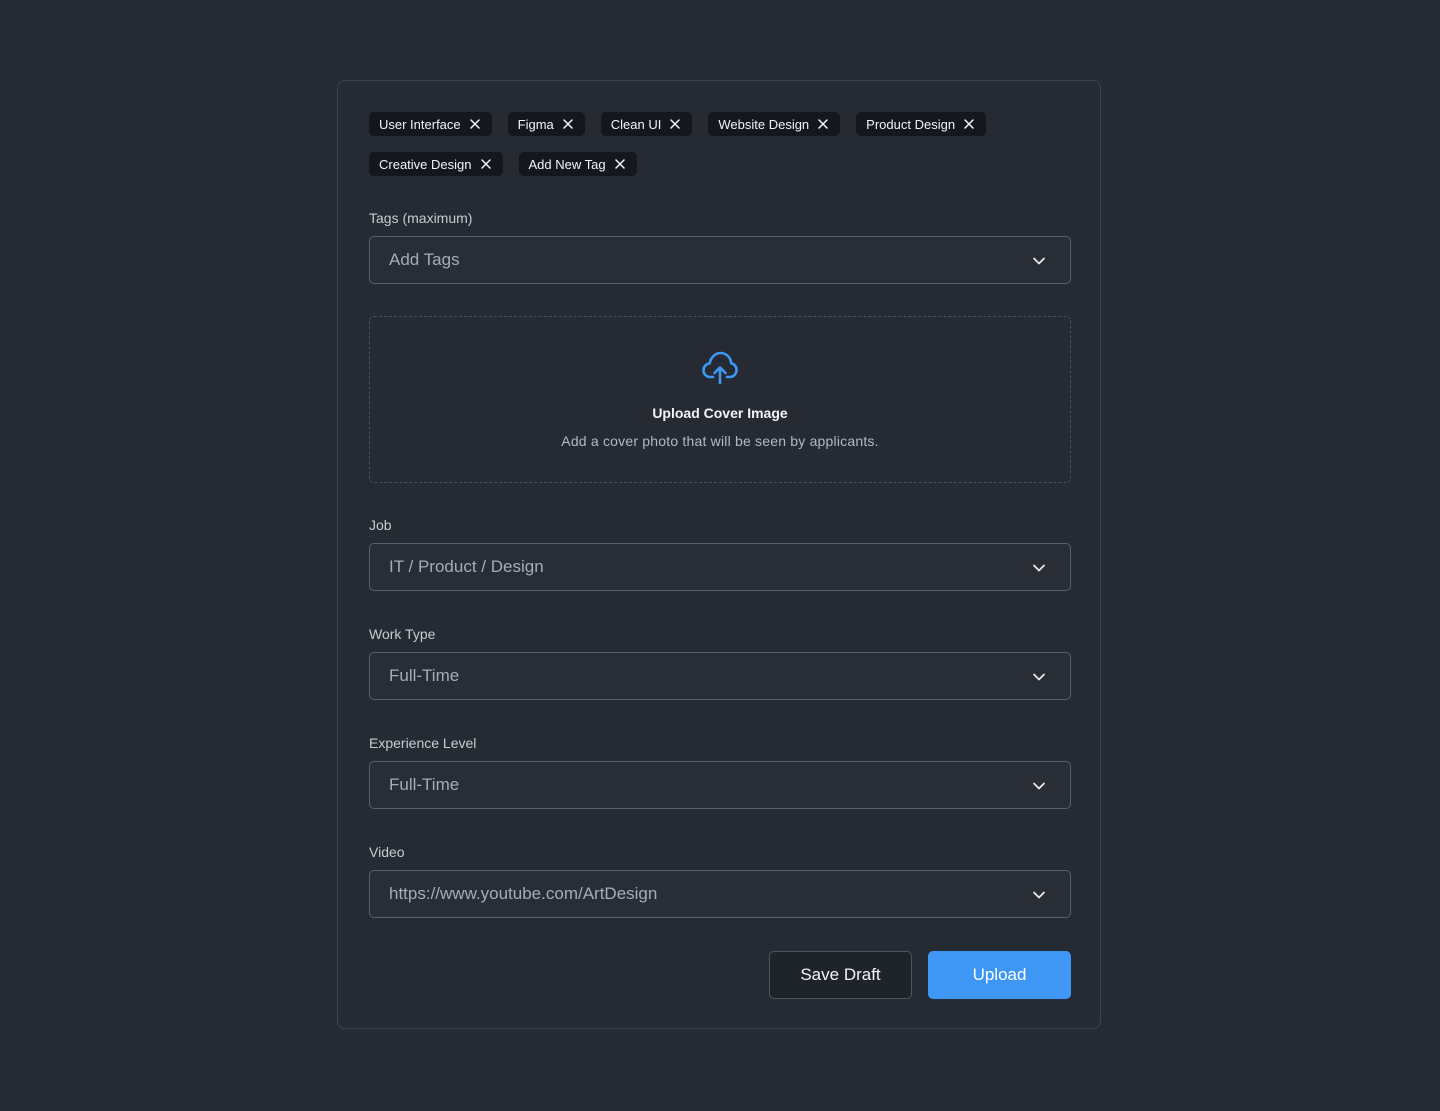  I want to click on tags-select-placeholder: Add Tags, so click(424, 259).